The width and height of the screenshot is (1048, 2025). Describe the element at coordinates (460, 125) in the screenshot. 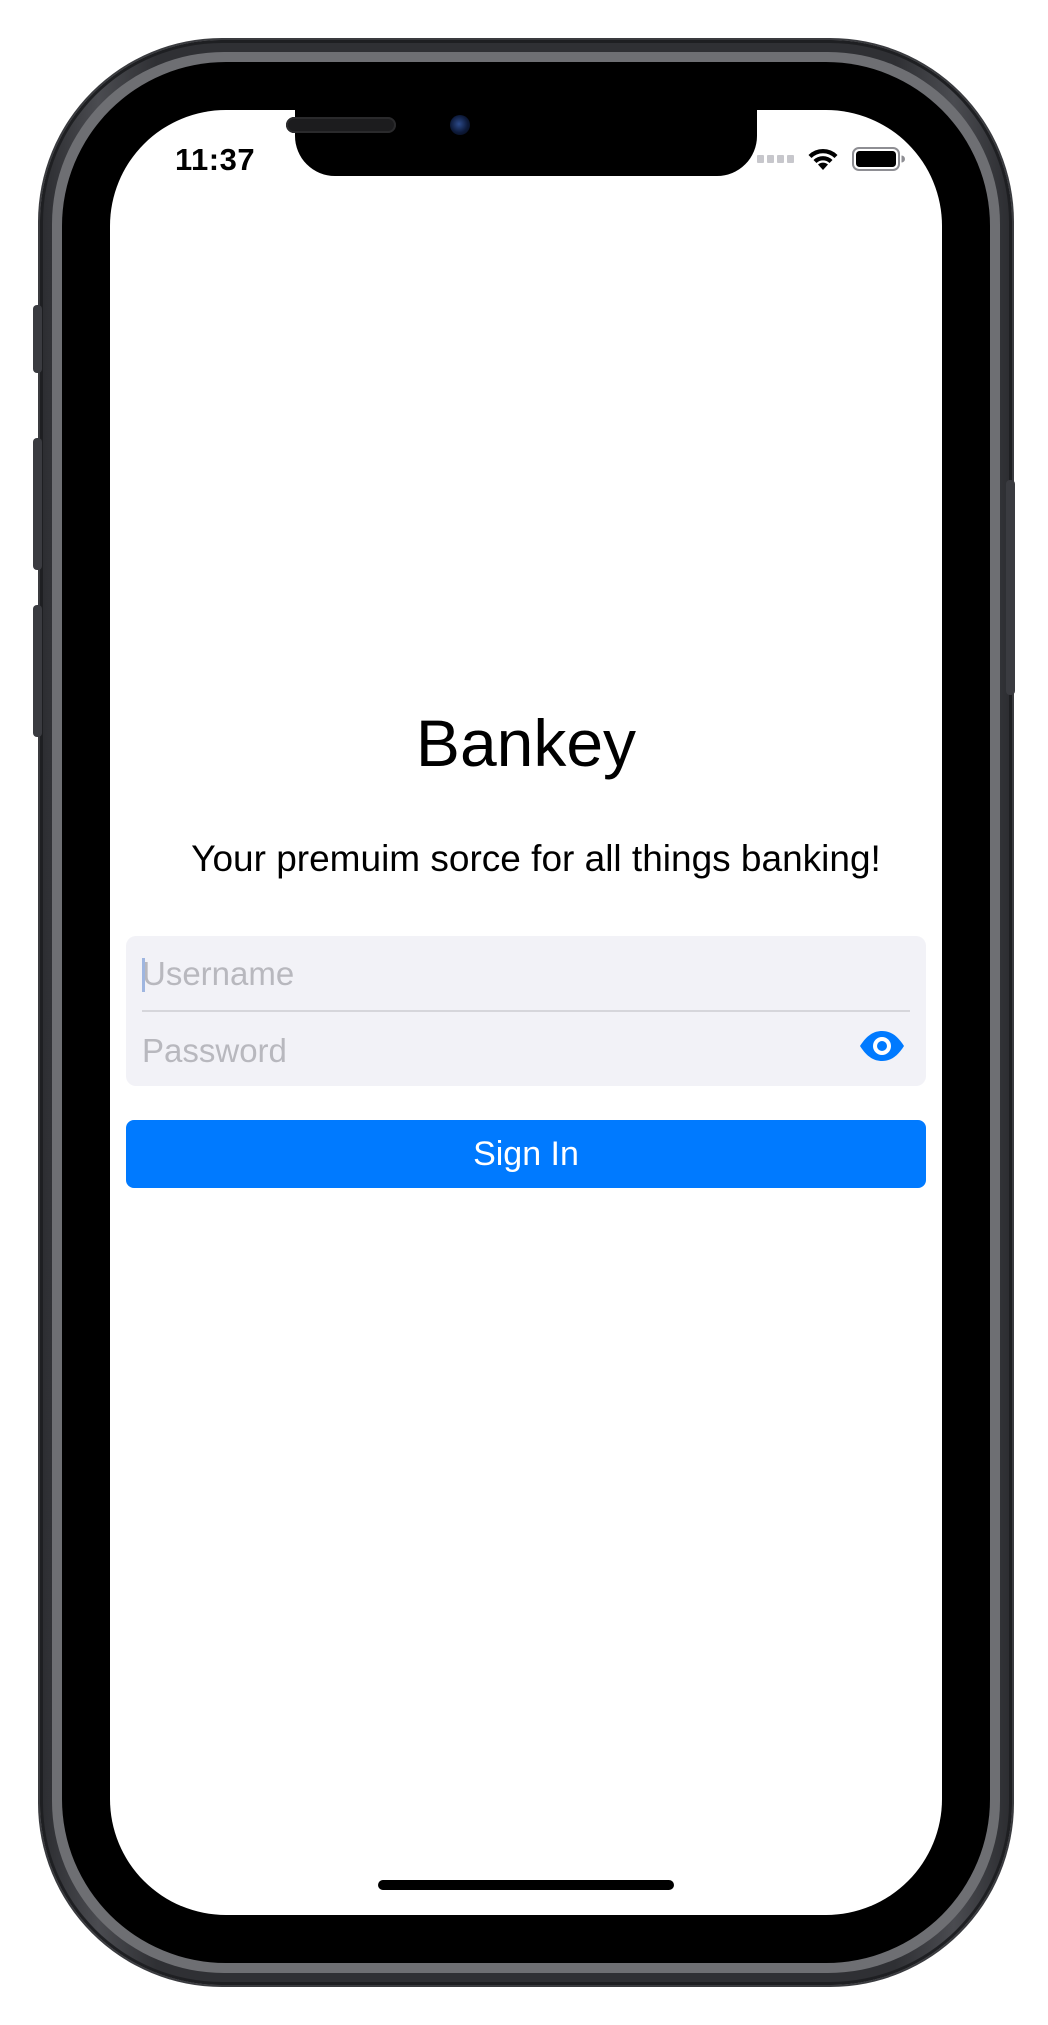

I see `front-camera` at that location.